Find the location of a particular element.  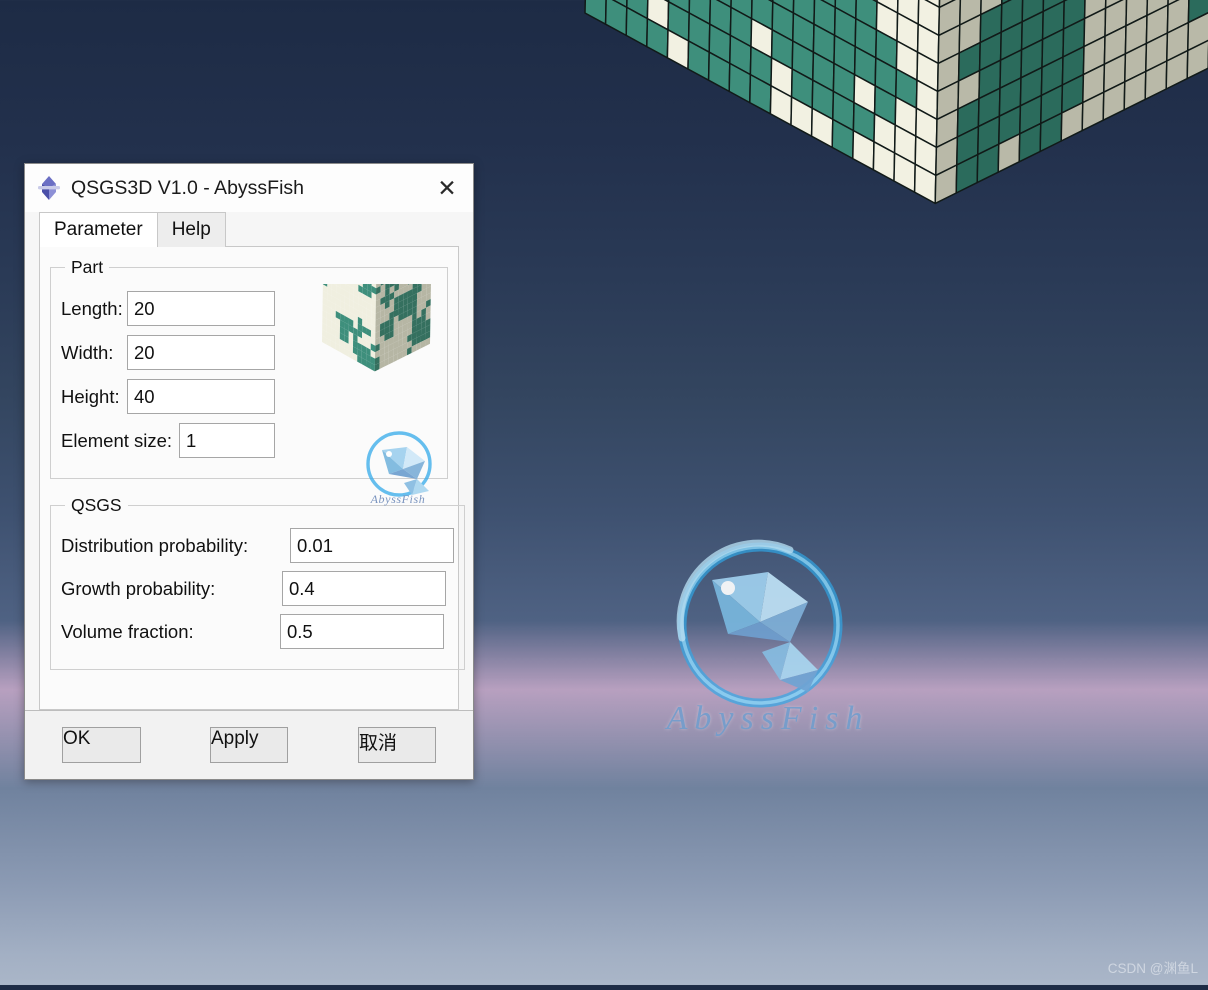

apply-button: Apply is located at coordinates (249, 745).